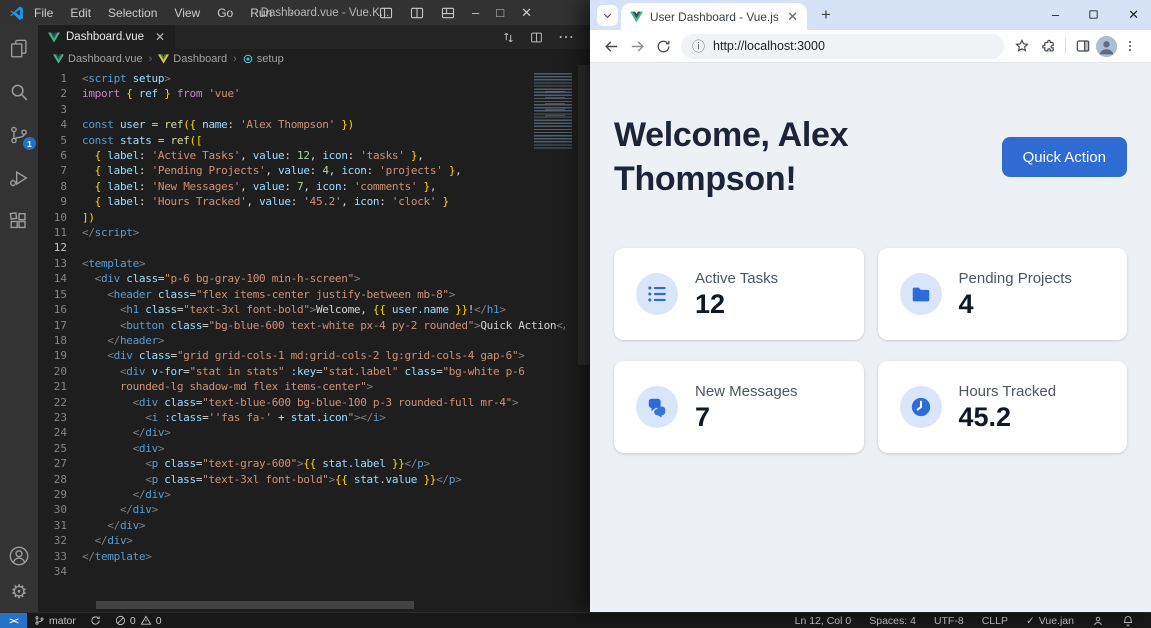 The image size is (1151, 628). What do you see at coordinates (714, 16) in the screenshot?
I see `browser-tab-active: User Dashboard - Vue.js ✕` at bounding box center [714, 16].